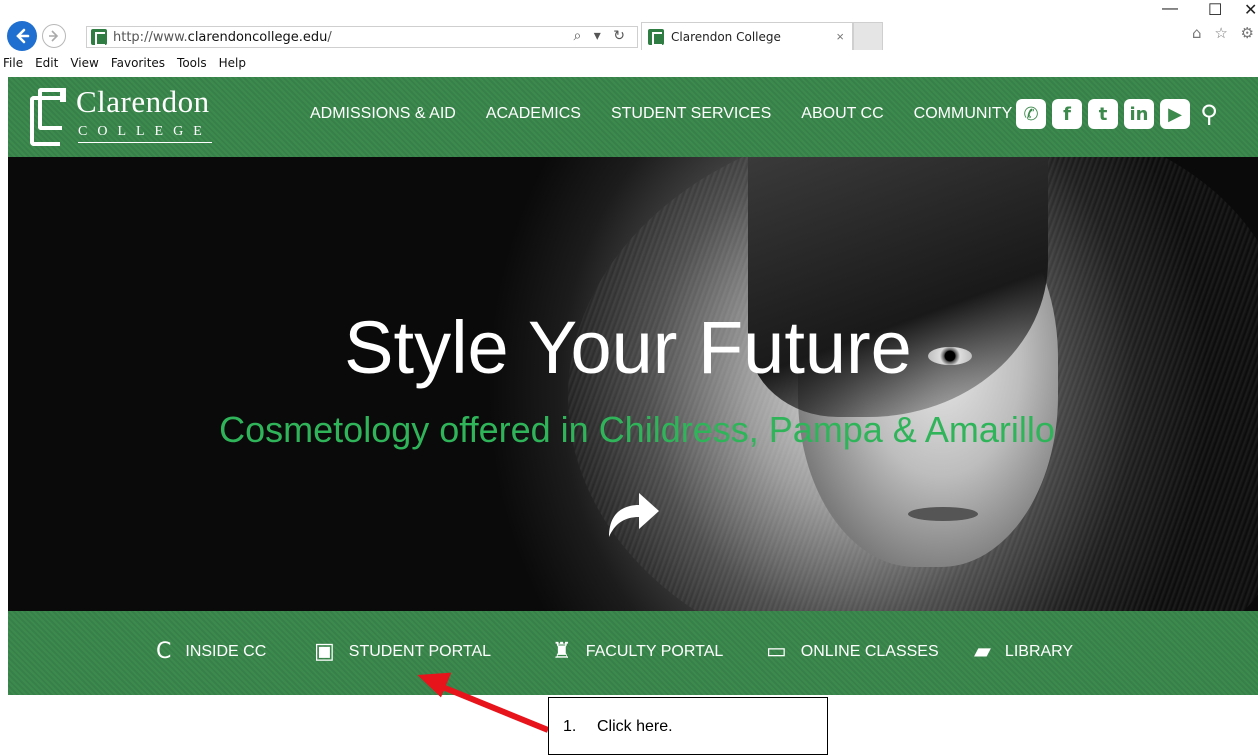 The image size is (1258, 755). I want to click on minimize-icon: —, so click(1170, 9).